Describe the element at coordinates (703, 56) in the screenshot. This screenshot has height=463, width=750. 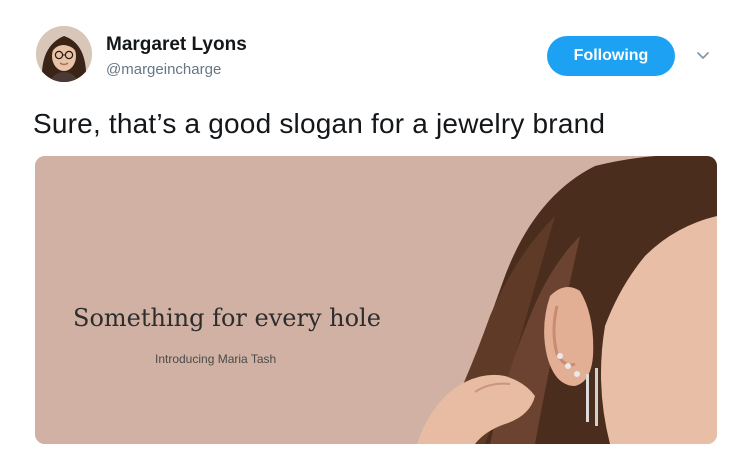
I see `chevron-down-icon` at that location.